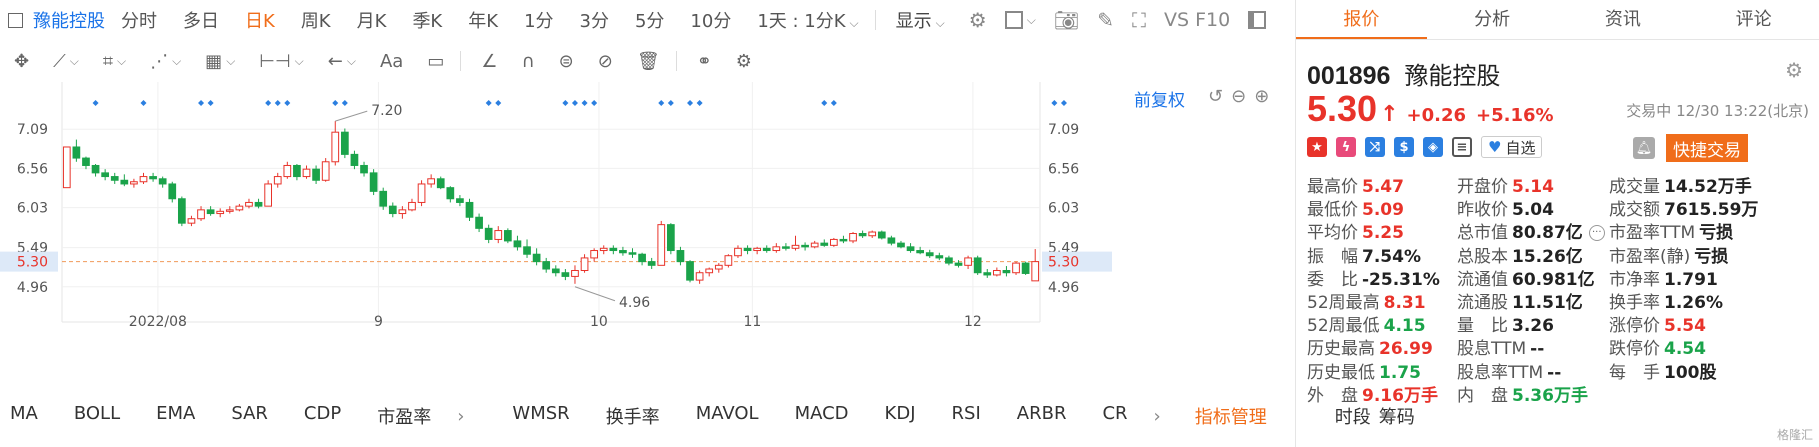  What do you see at coordinates (1391, 256) in the screenshot?
I see `stat-value: 7.54%` at bounding box center [1391, 256].